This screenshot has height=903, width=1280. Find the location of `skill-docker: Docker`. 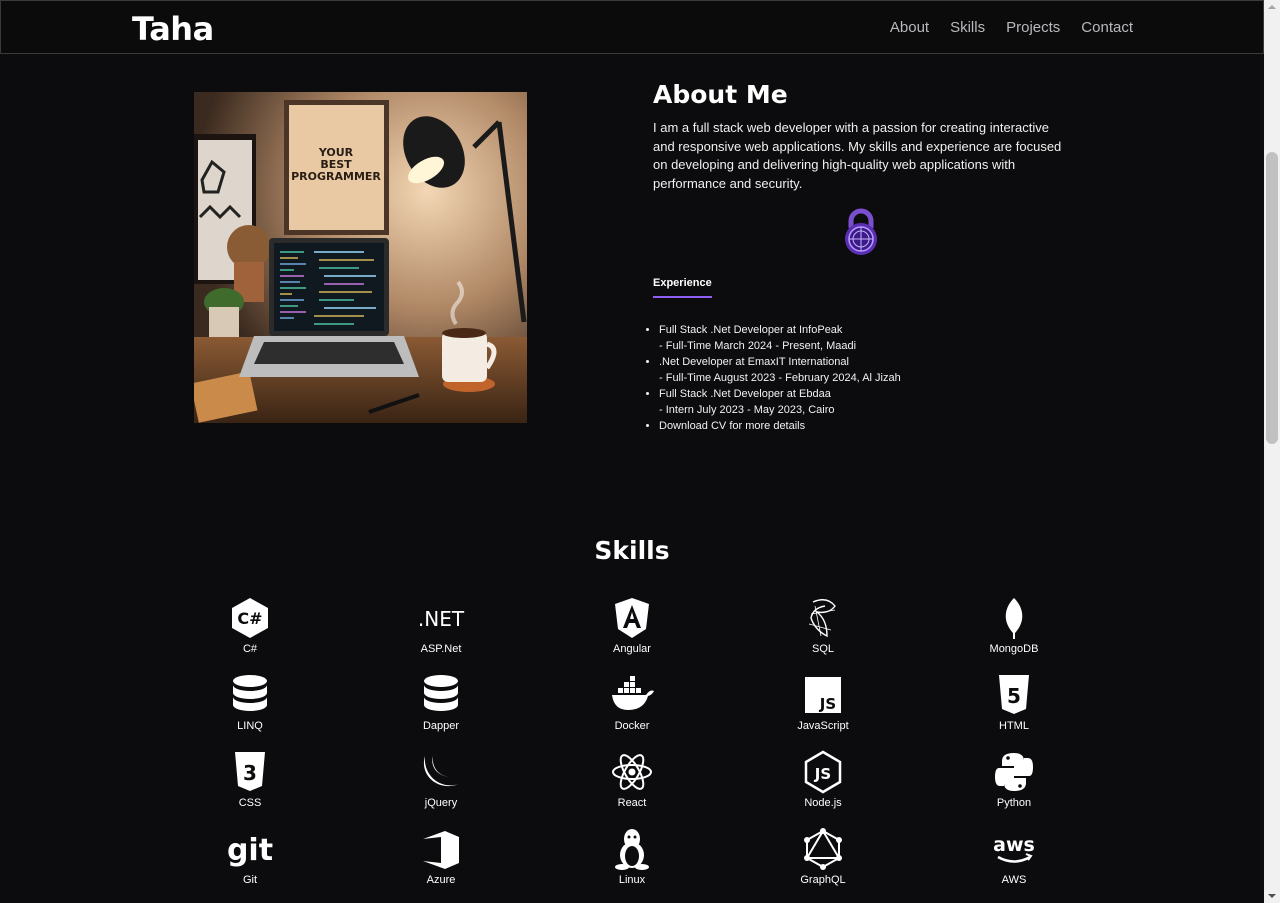

skill-docker: Docker is located at coordinates (632, 702).